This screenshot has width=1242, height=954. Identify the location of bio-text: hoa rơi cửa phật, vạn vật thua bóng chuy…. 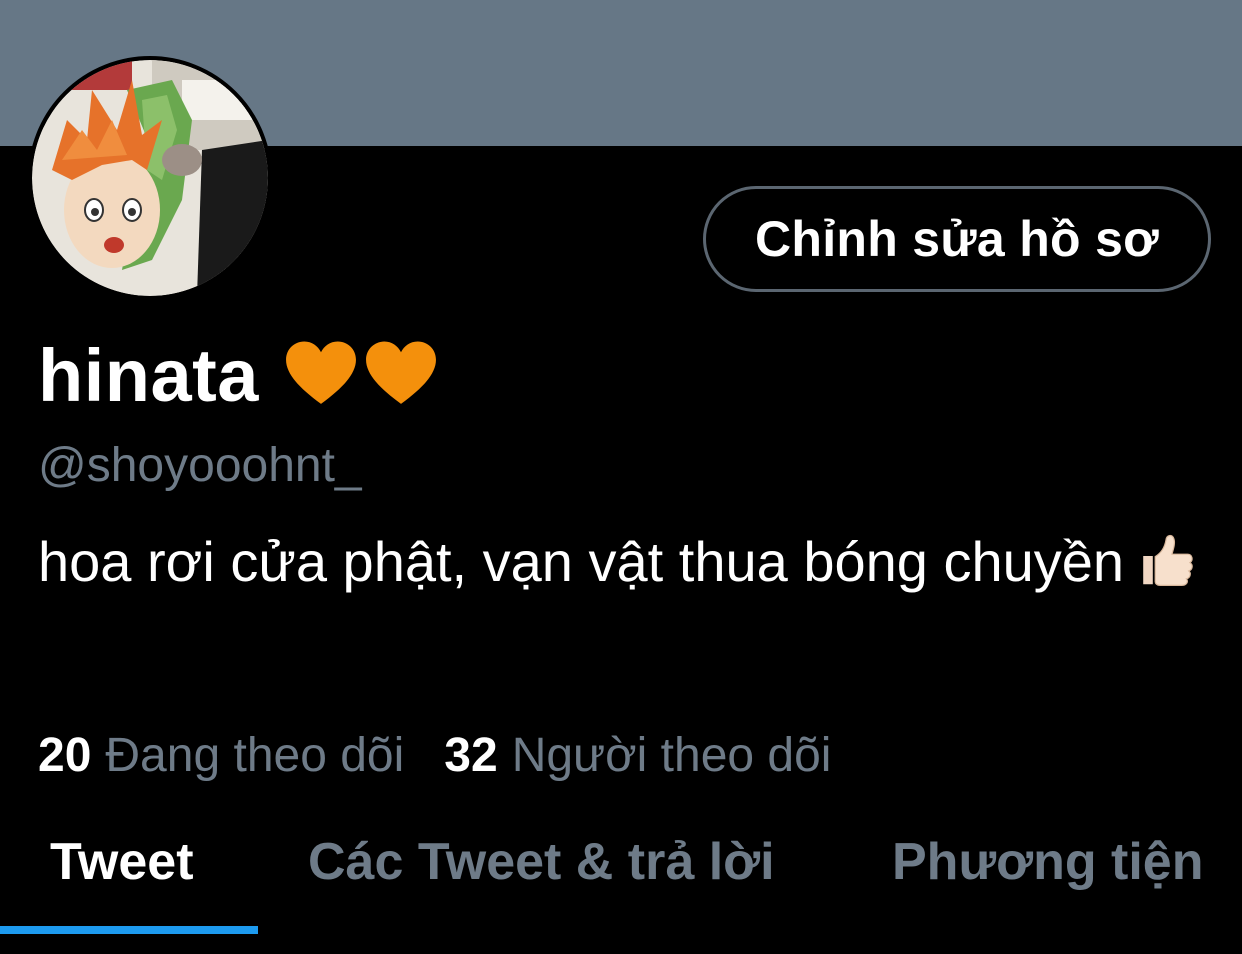
(581, 561).